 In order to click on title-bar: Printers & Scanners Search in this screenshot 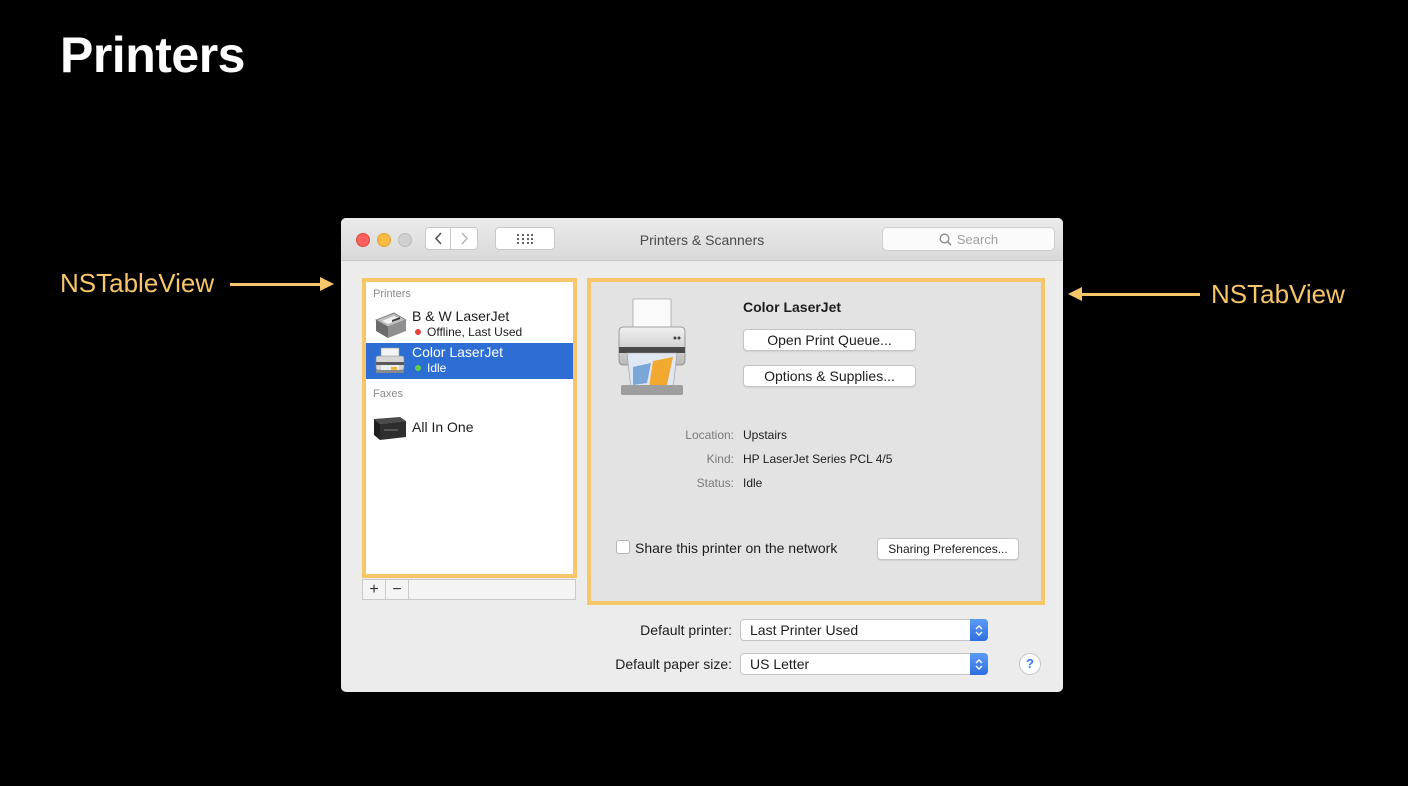, I will do `click(702, 239)`.